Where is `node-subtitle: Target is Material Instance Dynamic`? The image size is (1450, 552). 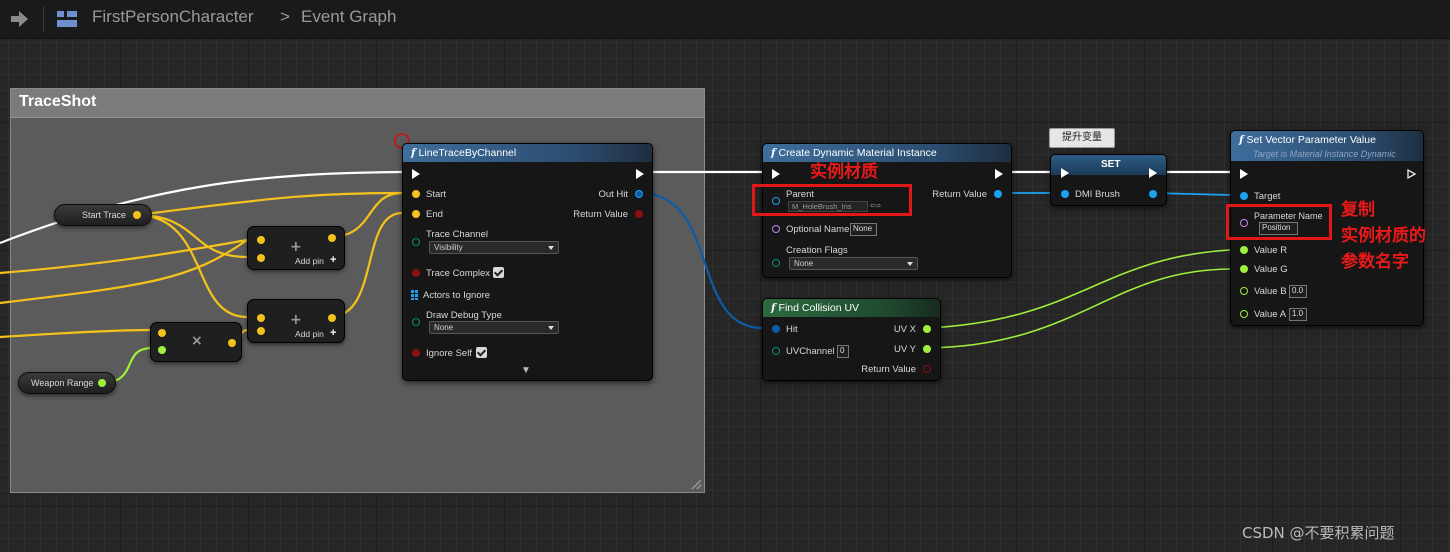
node-subtitle: Target is Material Instance Dynamic is located at coordinates (1324, 154).